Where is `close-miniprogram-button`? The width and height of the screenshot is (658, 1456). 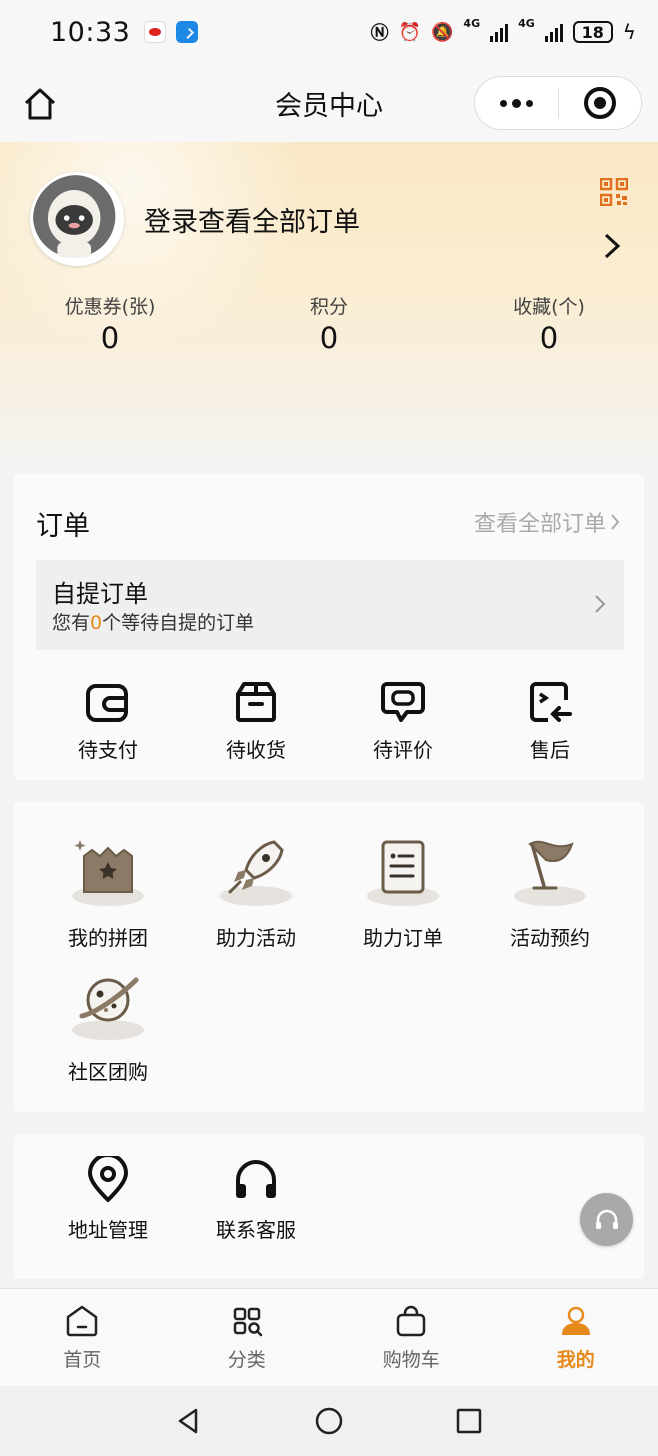
close-miniprogram-button is located at coordinates (600, 103).